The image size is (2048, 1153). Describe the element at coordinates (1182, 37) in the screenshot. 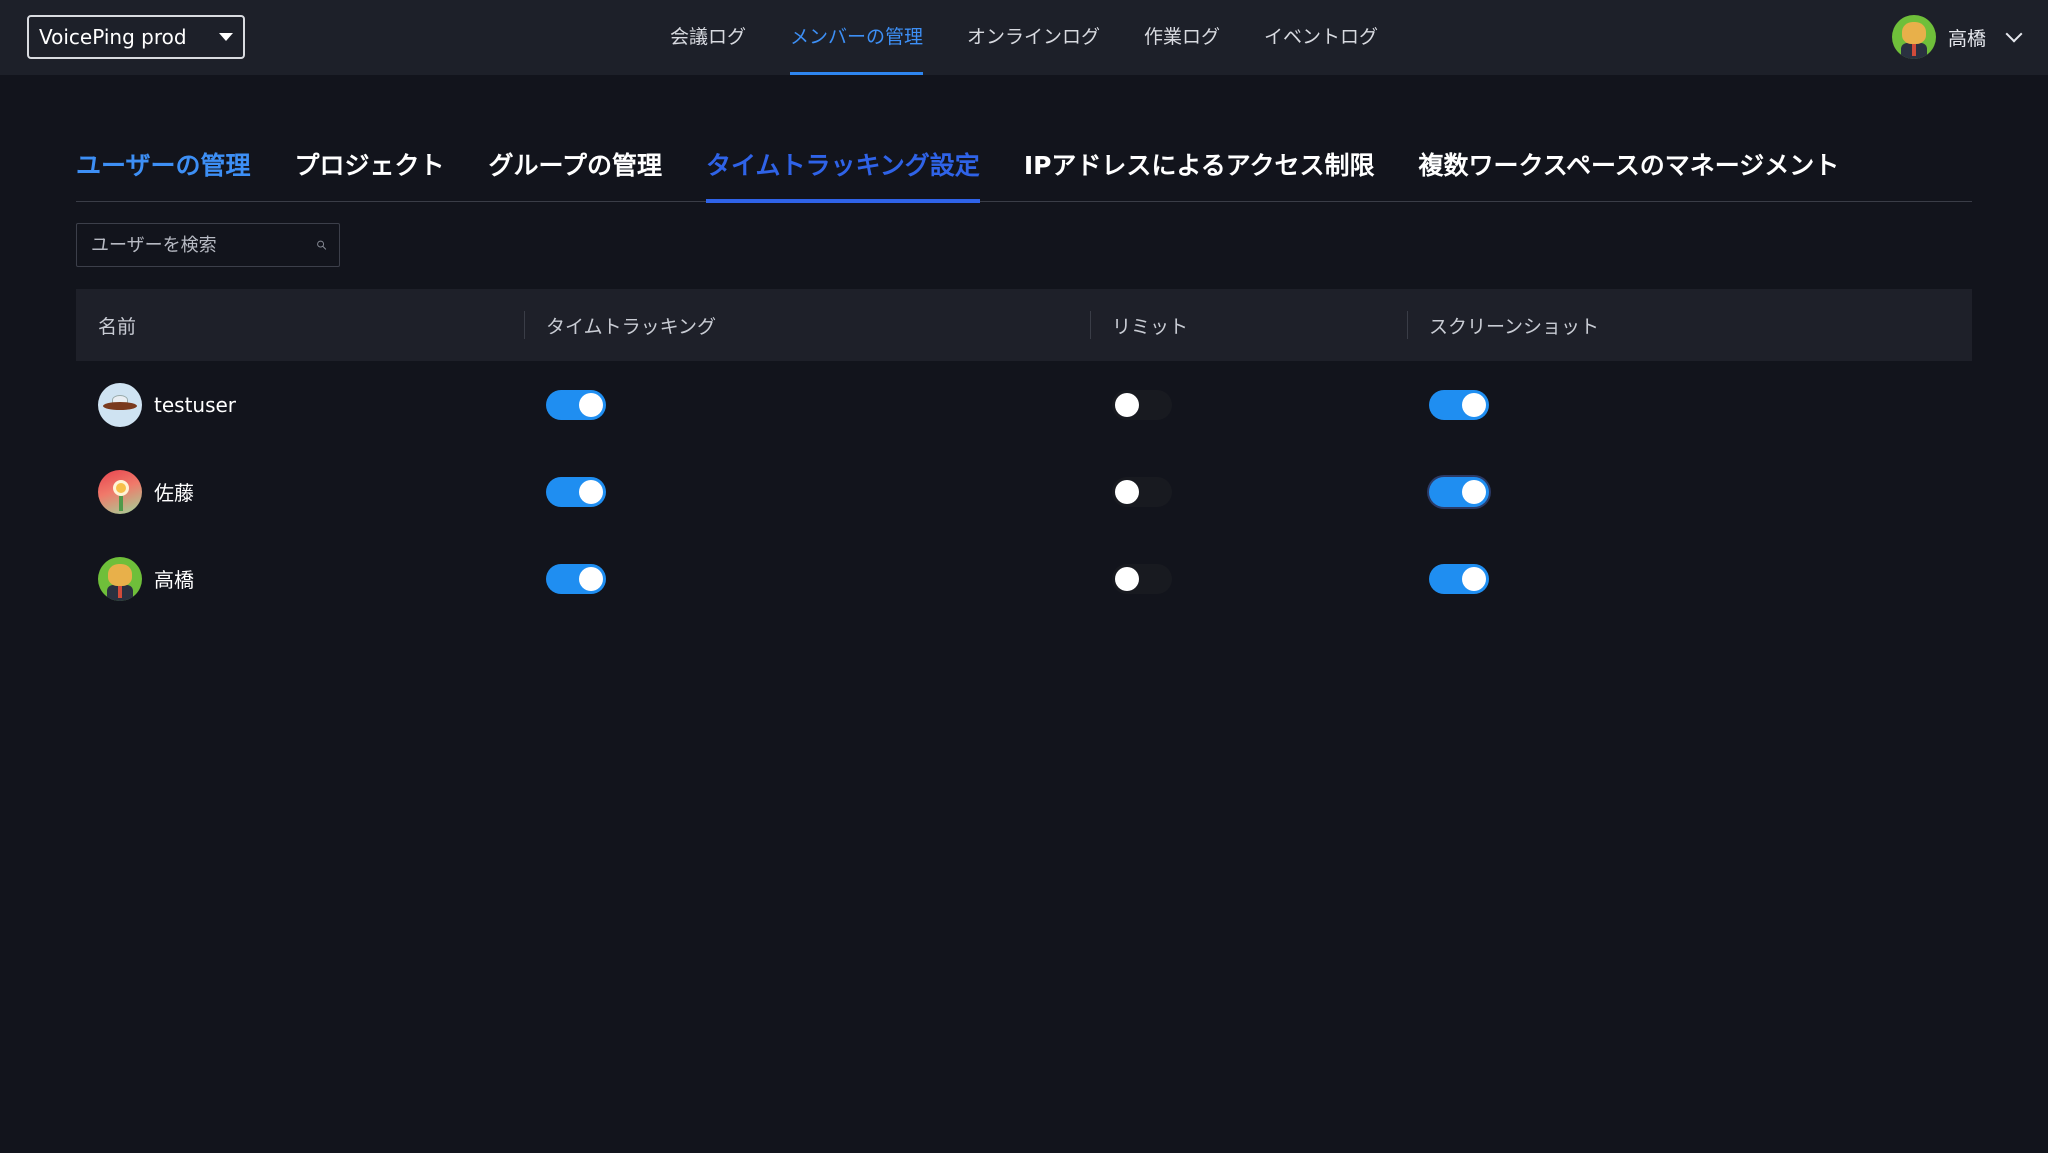

I see `nav-work-log: 作業ログ` at that location.